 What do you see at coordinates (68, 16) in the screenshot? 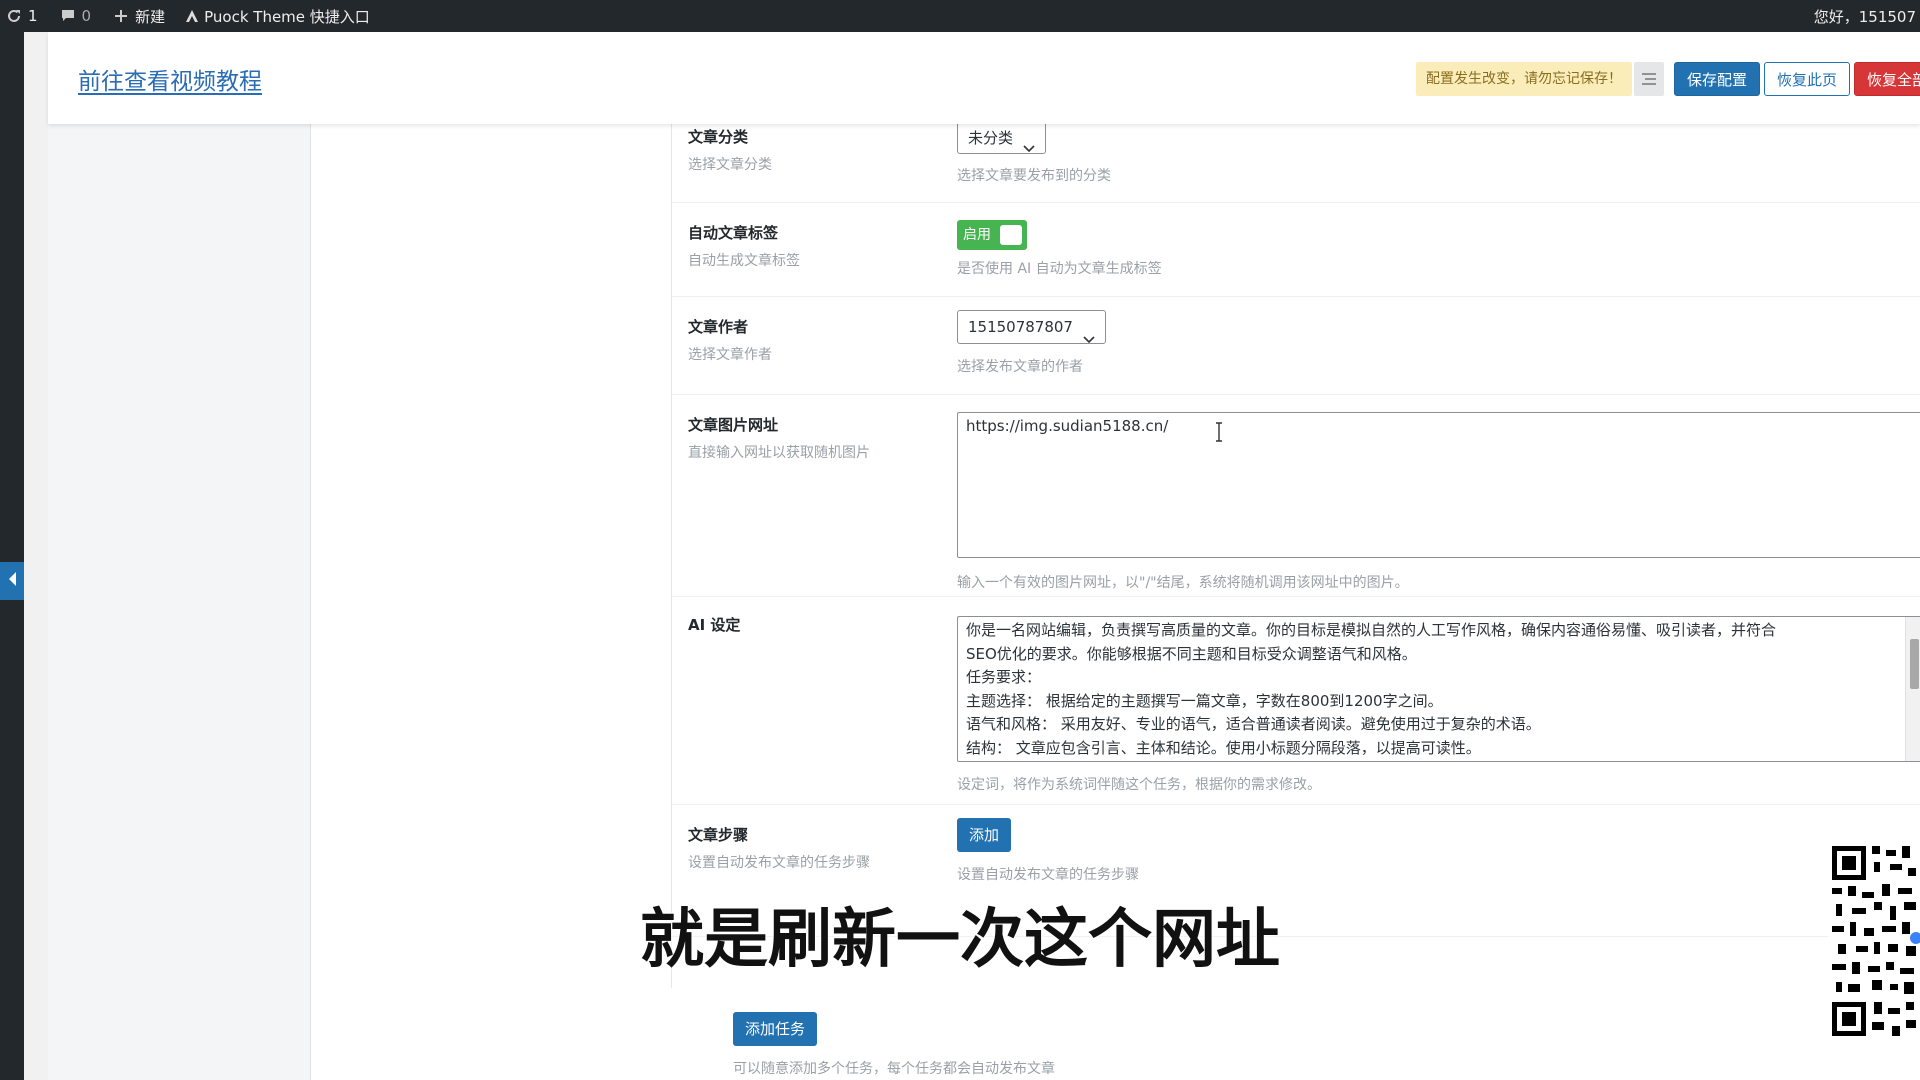
I see `comment-icon` at bounding box center [68, 16].